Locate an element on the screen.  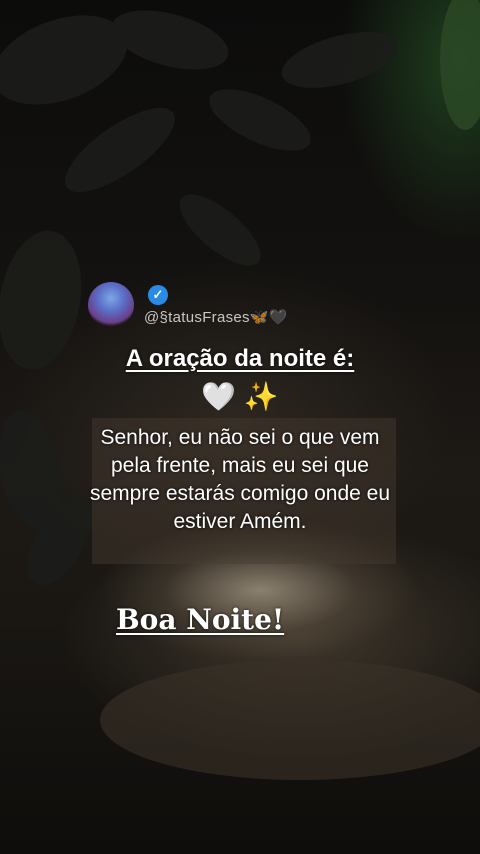
verified-badge-icon: ✓ is located at coordinates (158, 294).